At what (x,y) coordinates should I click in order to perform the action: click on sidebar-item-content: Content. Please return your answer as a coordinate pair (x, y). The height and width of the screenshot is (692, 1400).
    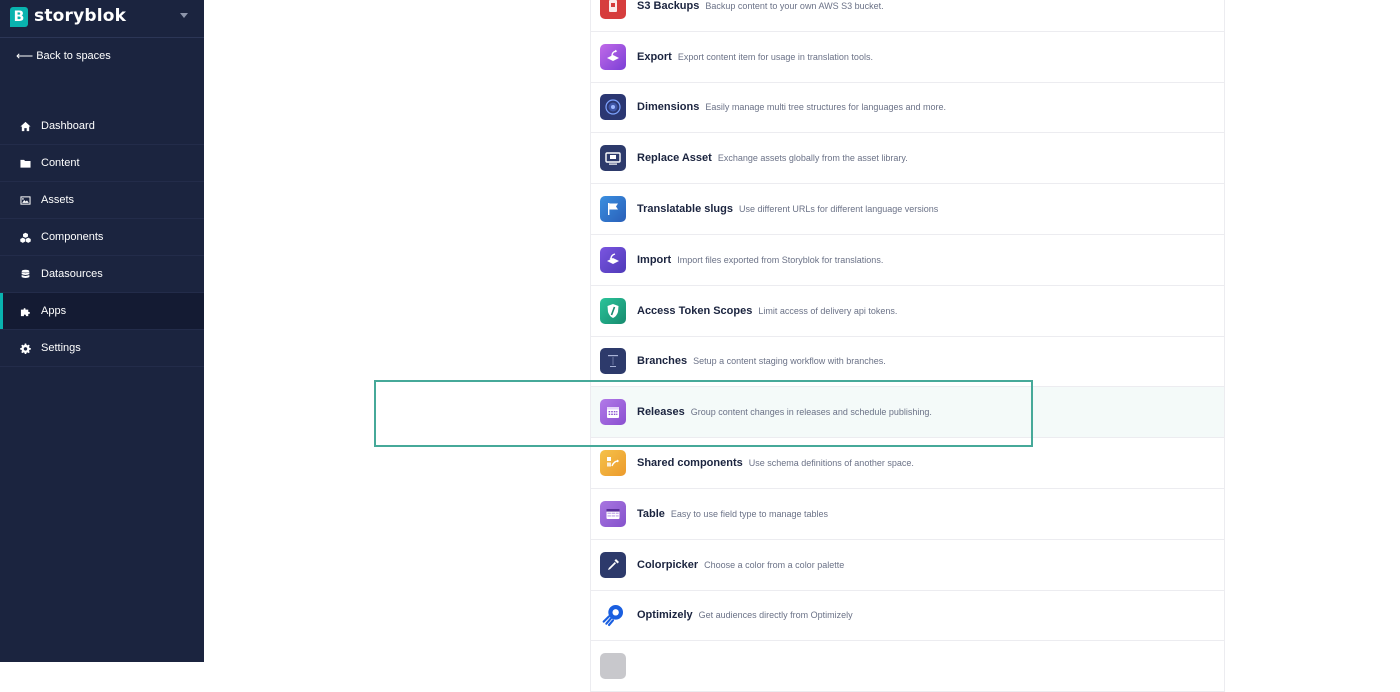
    Looking at the image, I should click on (102, 163).